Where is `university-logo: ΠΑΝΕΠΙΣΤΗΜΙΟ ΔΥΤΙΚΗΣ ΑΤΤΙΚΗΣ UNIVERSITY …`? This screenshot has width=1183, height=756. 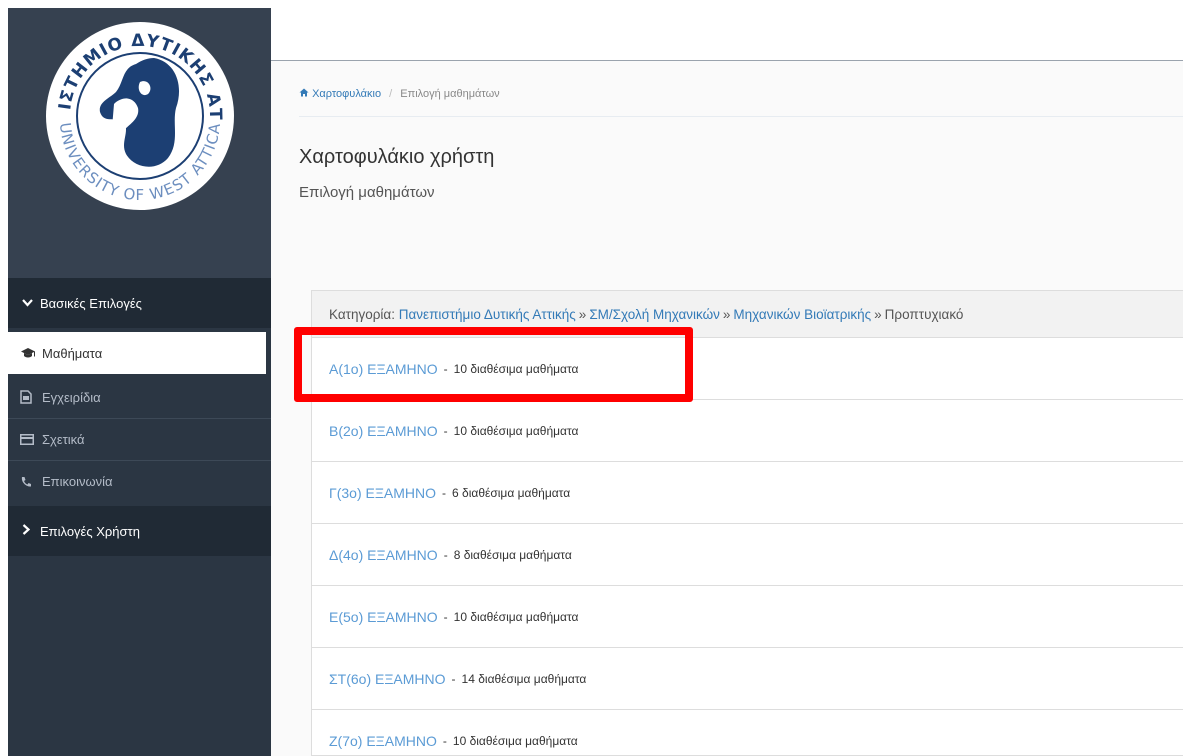
university-logo: ΠΑΝΕΠΙΣΤΗΜΙΟ ΔΥΤΙΚΗΣ ΑΤΤΙΚΗΣ UNIVERSITY … is located at coordinates (139, 143).